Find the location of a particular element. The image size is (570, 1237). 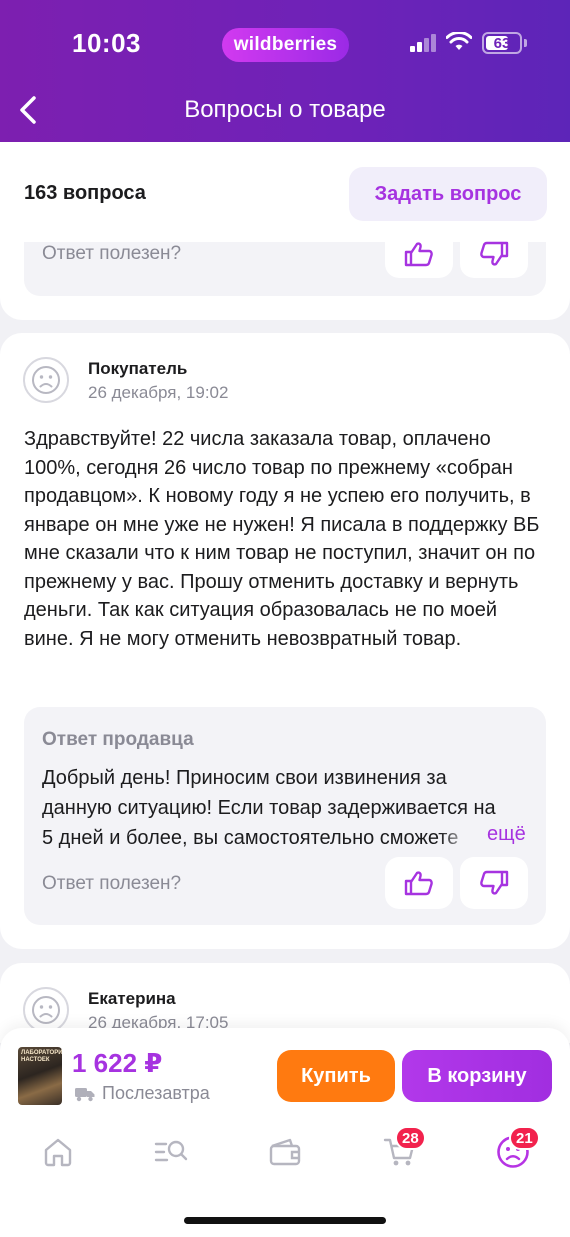

tab-wallet is located at coordinates (285, 1152).